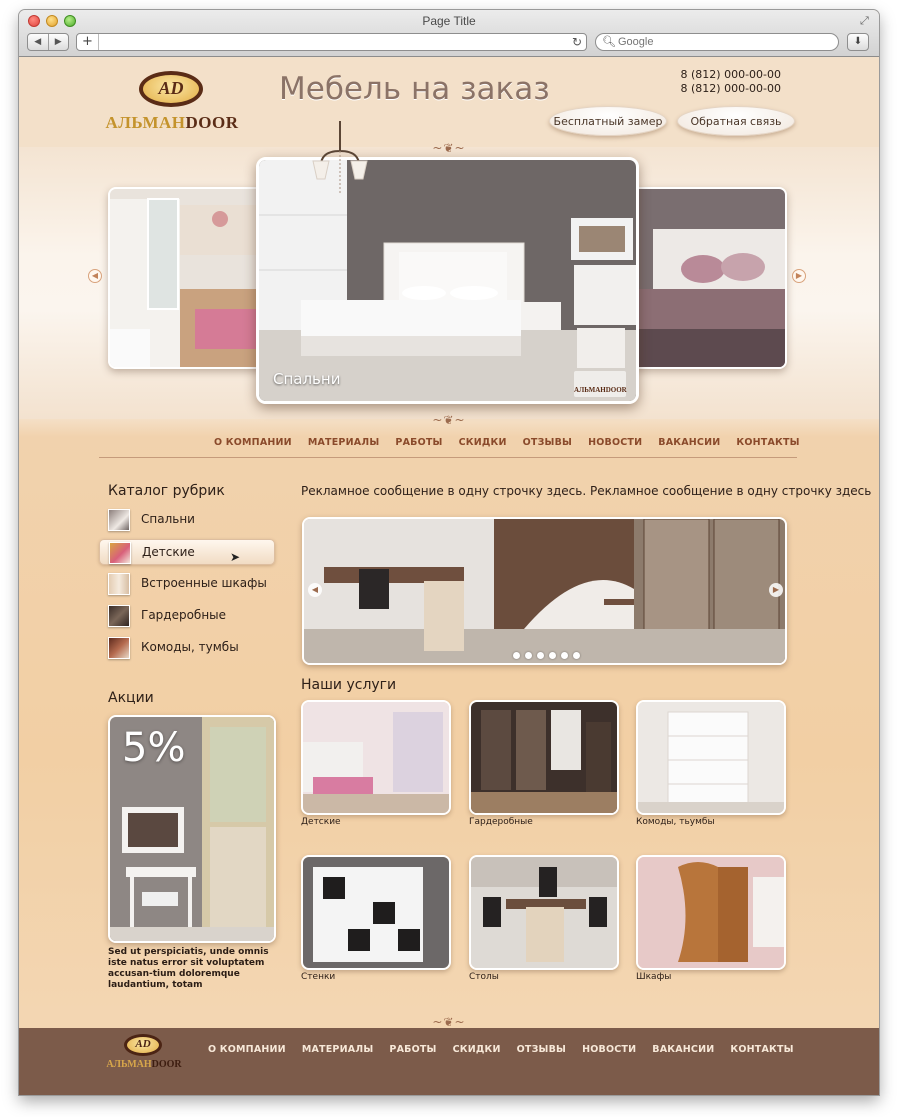 This screenshot has width=900, height=1117. I want to click on forward-icon: ▶, so click(58, 42).